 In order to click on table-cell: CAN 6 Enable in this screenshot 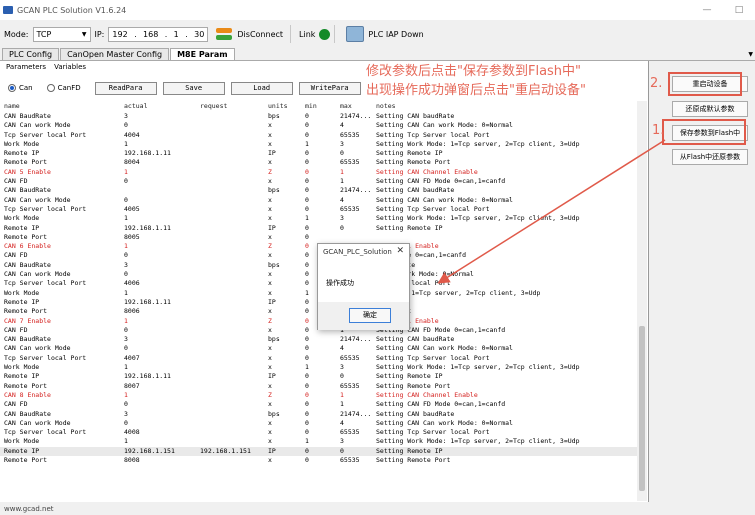, I will do `click(27, 246)`.